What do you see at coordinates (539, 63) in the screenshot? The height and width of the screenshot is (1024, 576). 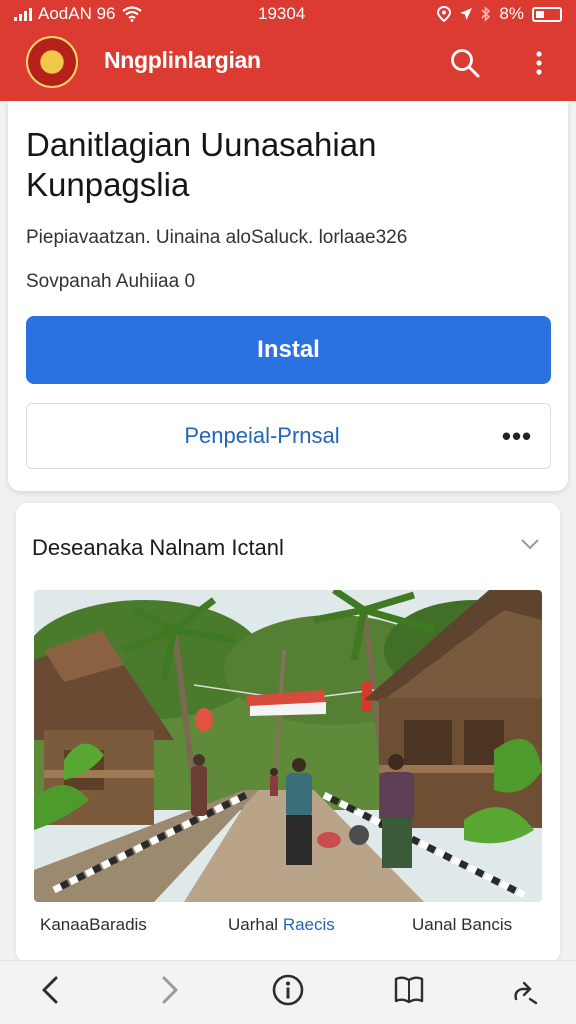 I see `more-vert-icon` at bounding box center [539, 63].